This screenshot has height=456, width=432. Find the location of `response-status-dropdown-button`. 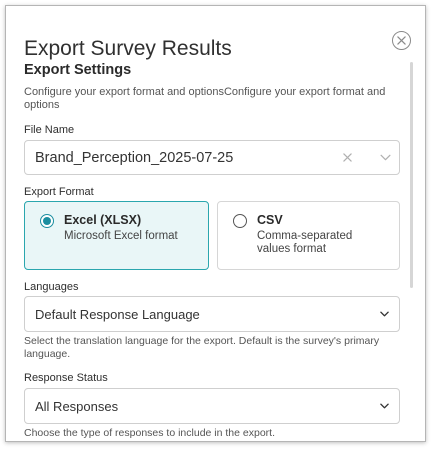

response-status-dropdown-button is located at coordinates (384, 406).